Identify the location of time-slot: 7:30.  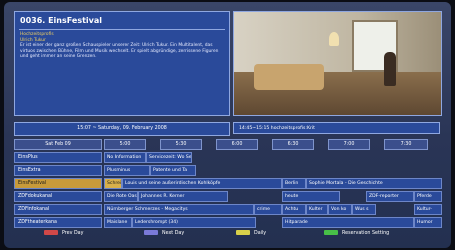
(406, 144).